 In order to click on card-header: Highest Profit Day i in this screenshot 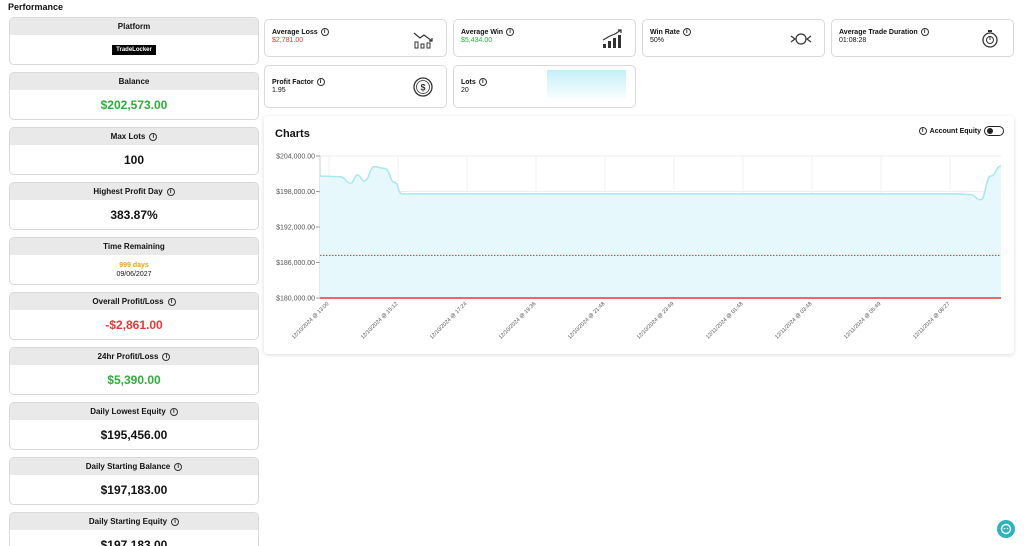, I will do `click(134, 191)`.